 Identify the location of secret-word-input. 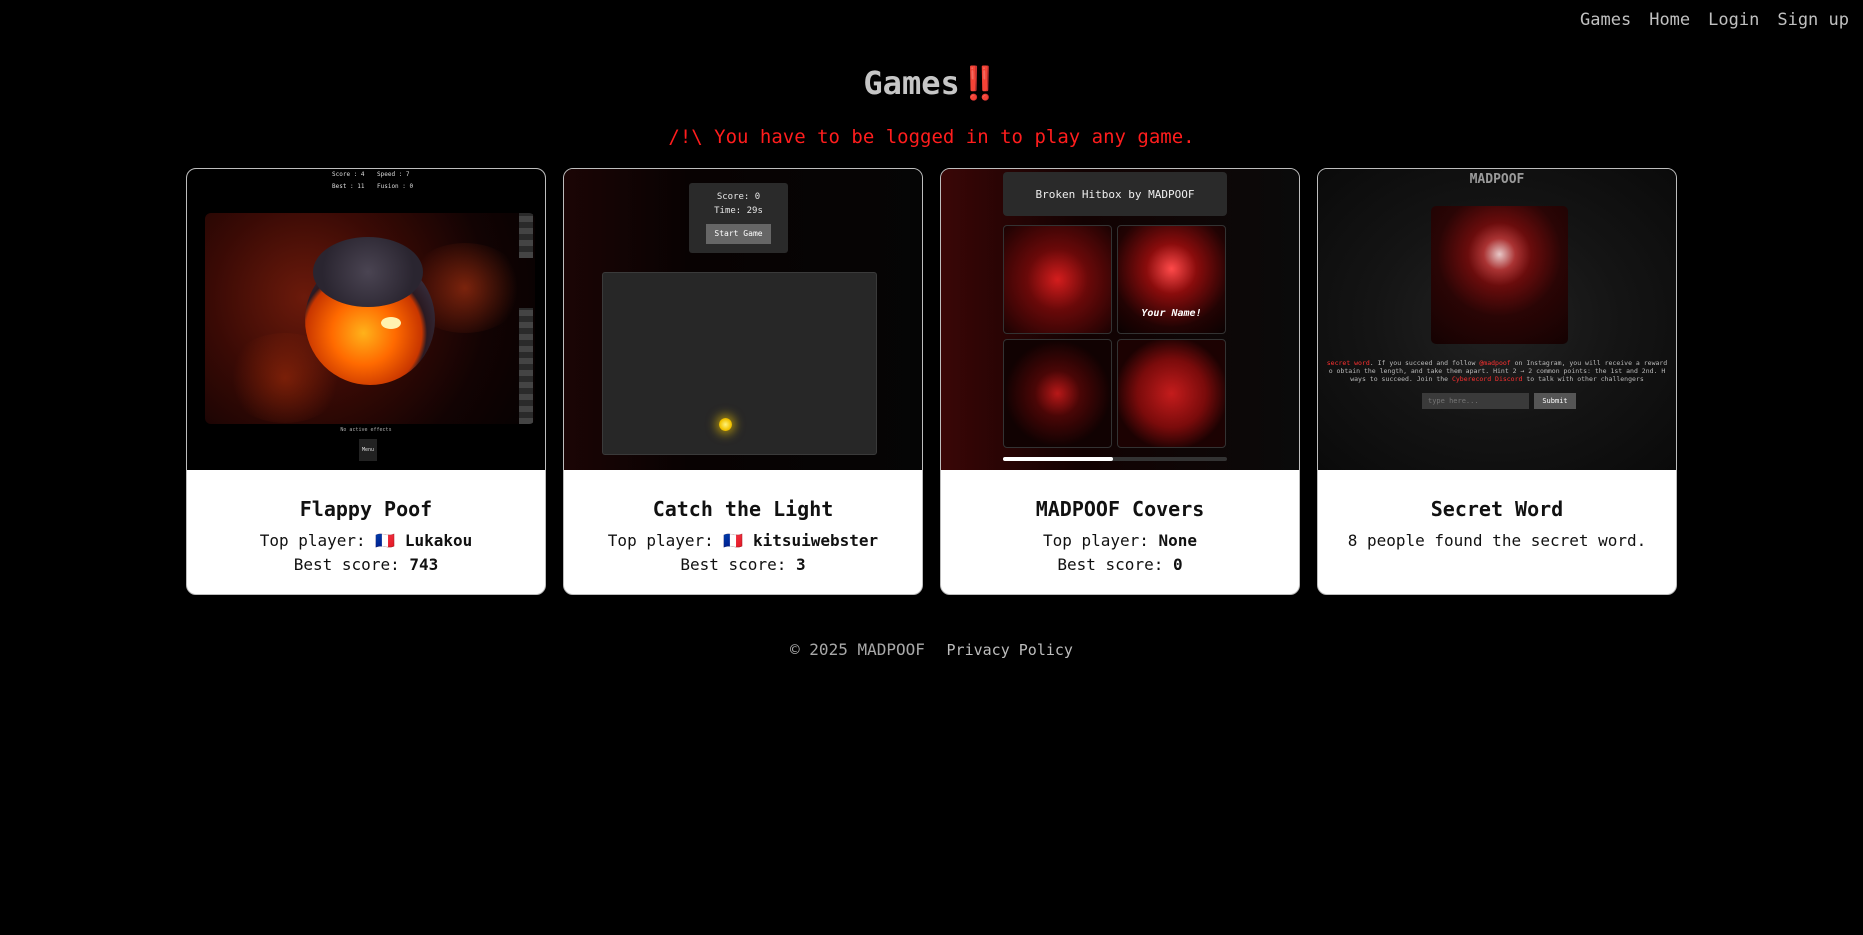
(1475, 401).